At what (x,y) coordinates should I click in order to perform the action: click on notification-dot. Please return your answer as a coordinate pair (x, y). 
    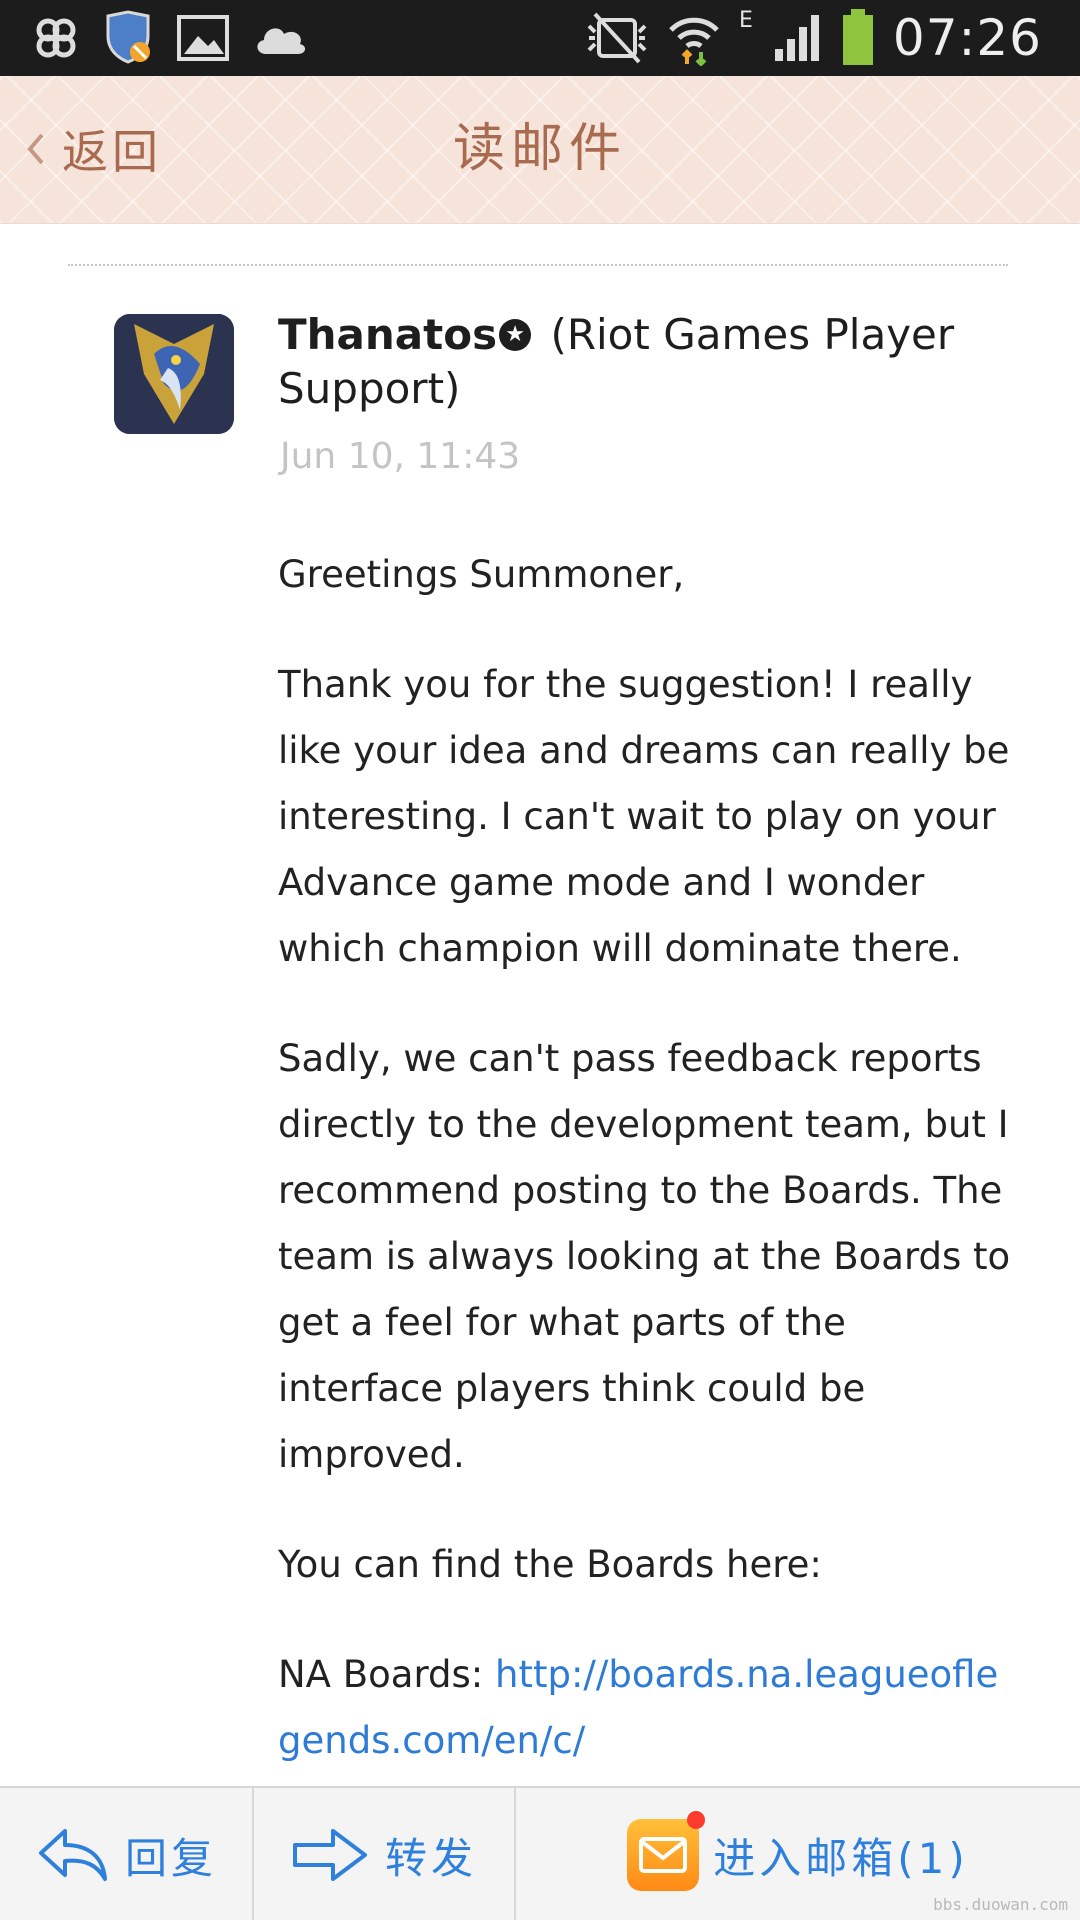
    Looking at the image, I should click on (696, 1820).